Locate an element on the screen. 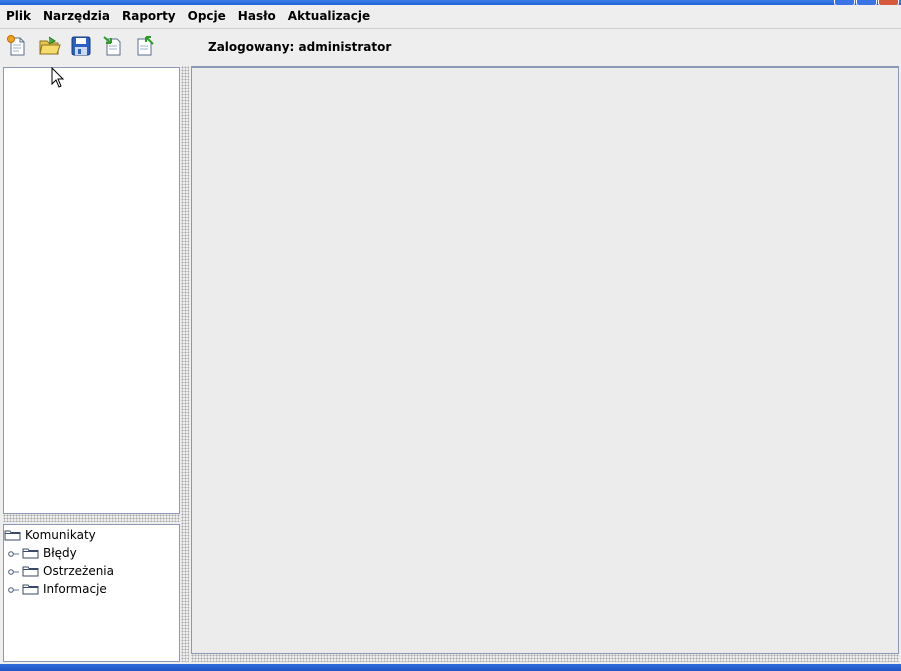  bottom-splitter is located at coordinates (545, 658).